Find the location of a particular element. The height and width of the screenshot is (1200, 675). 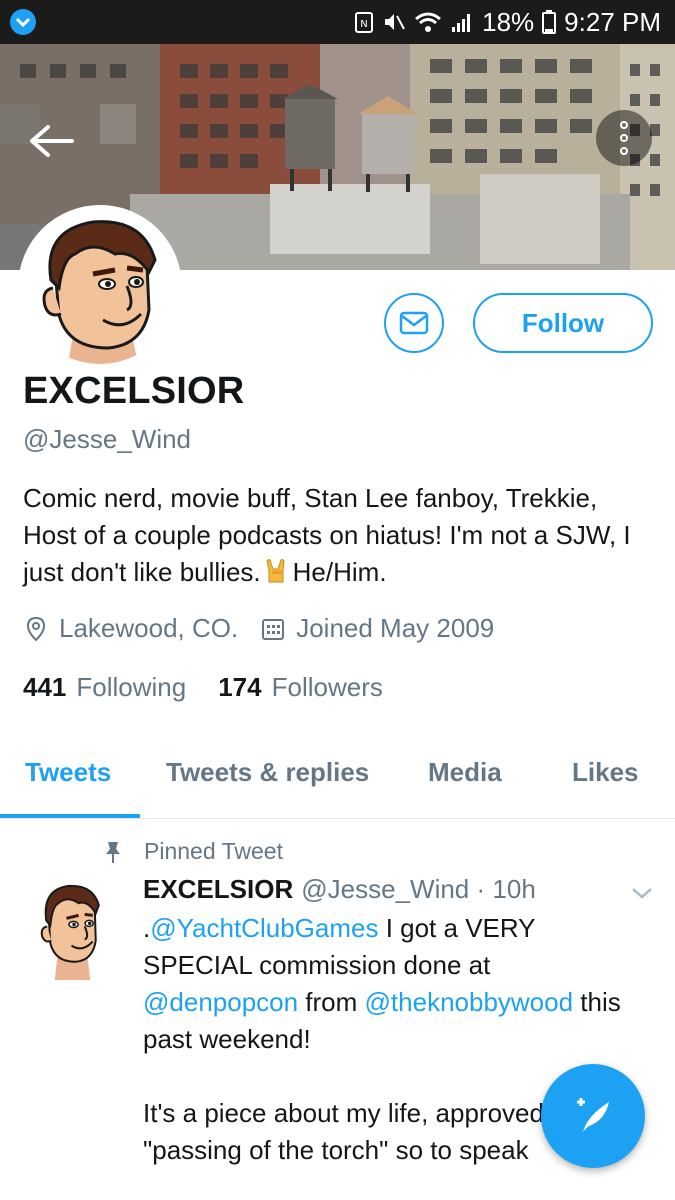

profile-meta: Lakewood, CO. Joined May 2009 is located at coordinates (269, 628).